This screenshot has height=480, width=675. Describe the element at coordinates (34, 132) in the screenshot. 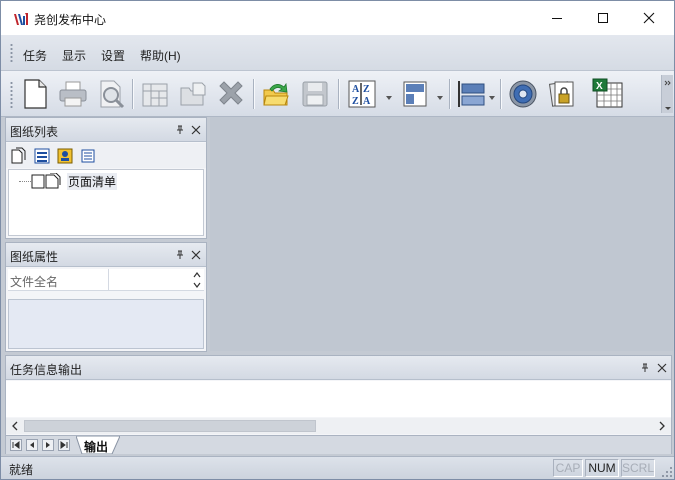

I see `sheet-list-title: 图纸列表` at that location.